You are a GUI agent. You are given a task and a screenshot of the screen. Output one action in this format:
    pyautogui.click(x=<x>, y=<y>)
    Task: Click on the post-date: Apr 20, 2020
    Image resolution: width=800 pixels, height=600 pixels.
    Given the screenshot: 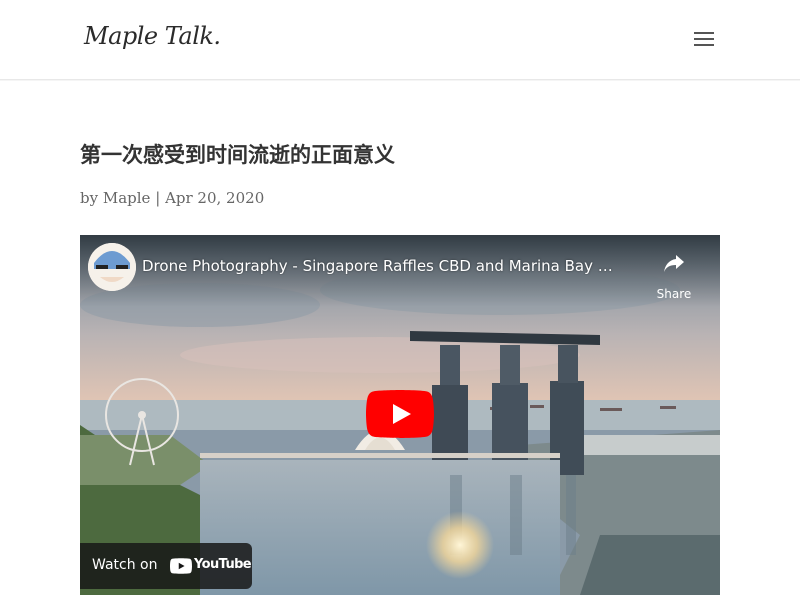 What is the action you would take?
    pyautogui.click(x=215, y=198)
    